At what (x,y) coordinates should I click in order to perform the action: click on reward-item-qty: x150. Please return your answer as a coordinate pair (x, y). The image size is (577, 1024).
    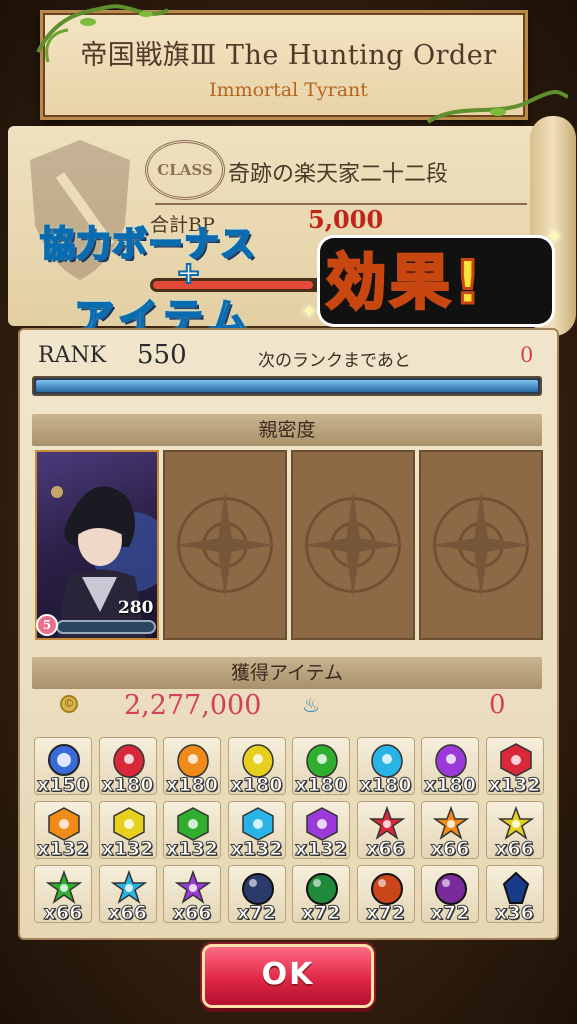
    Looking at the image, I should click on (63, 785).